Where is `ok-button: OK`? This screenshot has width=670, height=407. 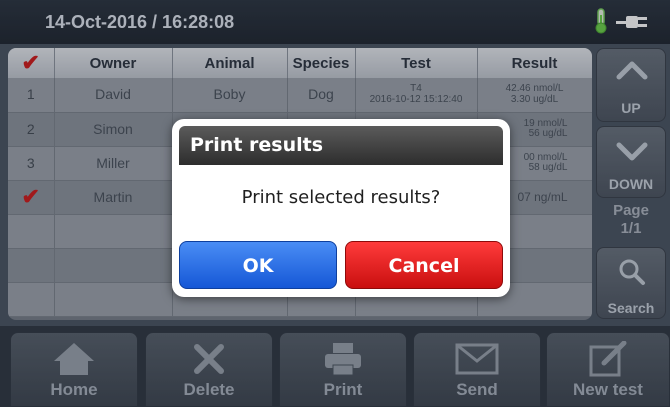
ok-button: OK is located at coordinates (258, 265).